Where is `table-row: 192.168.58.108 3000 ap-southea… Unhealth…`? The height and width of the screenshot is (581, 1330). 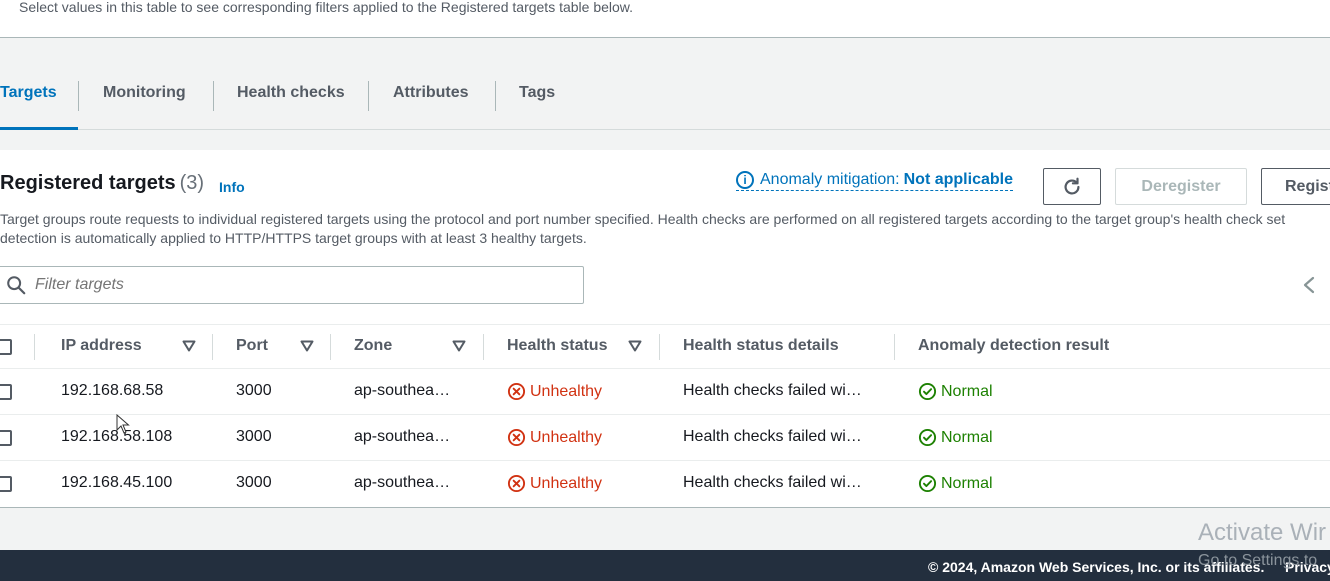 table-row: 192.168.58.108 3000 ap-southea… Unhealth… is located at coordinates (665, 438).